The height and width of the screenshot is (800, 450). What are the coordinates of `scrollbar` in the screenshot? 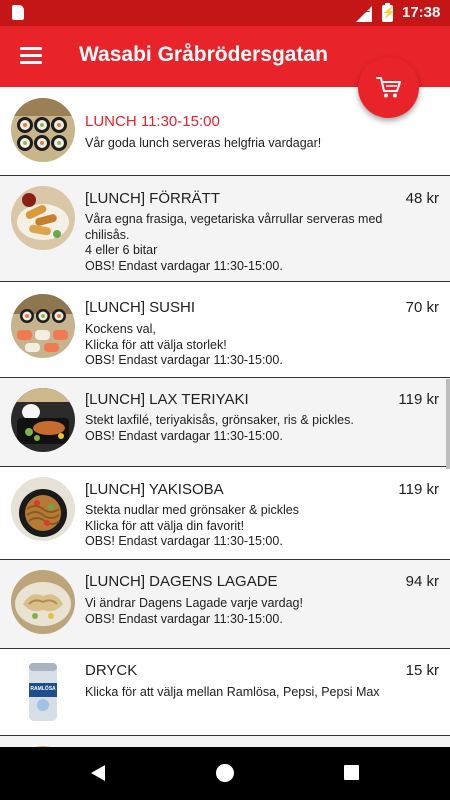 It's located at (448, 424).